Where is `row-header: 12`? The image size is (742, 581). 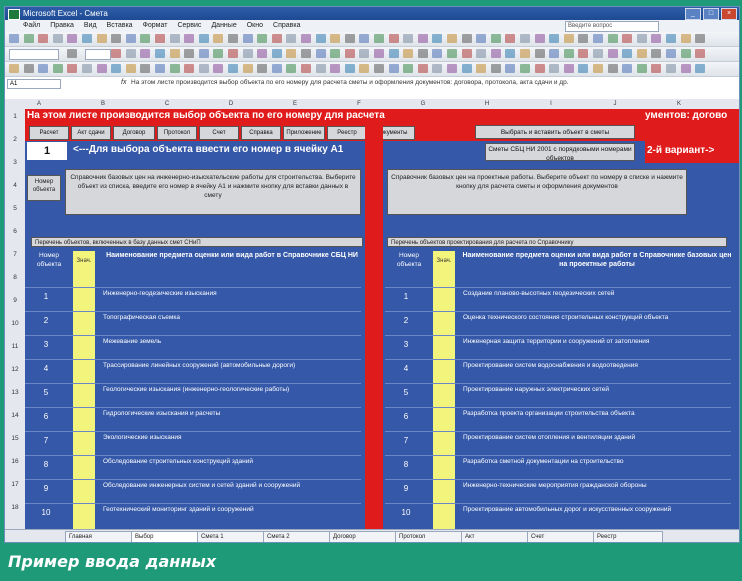
row-header: 12 is located at coordinates (15, 369).